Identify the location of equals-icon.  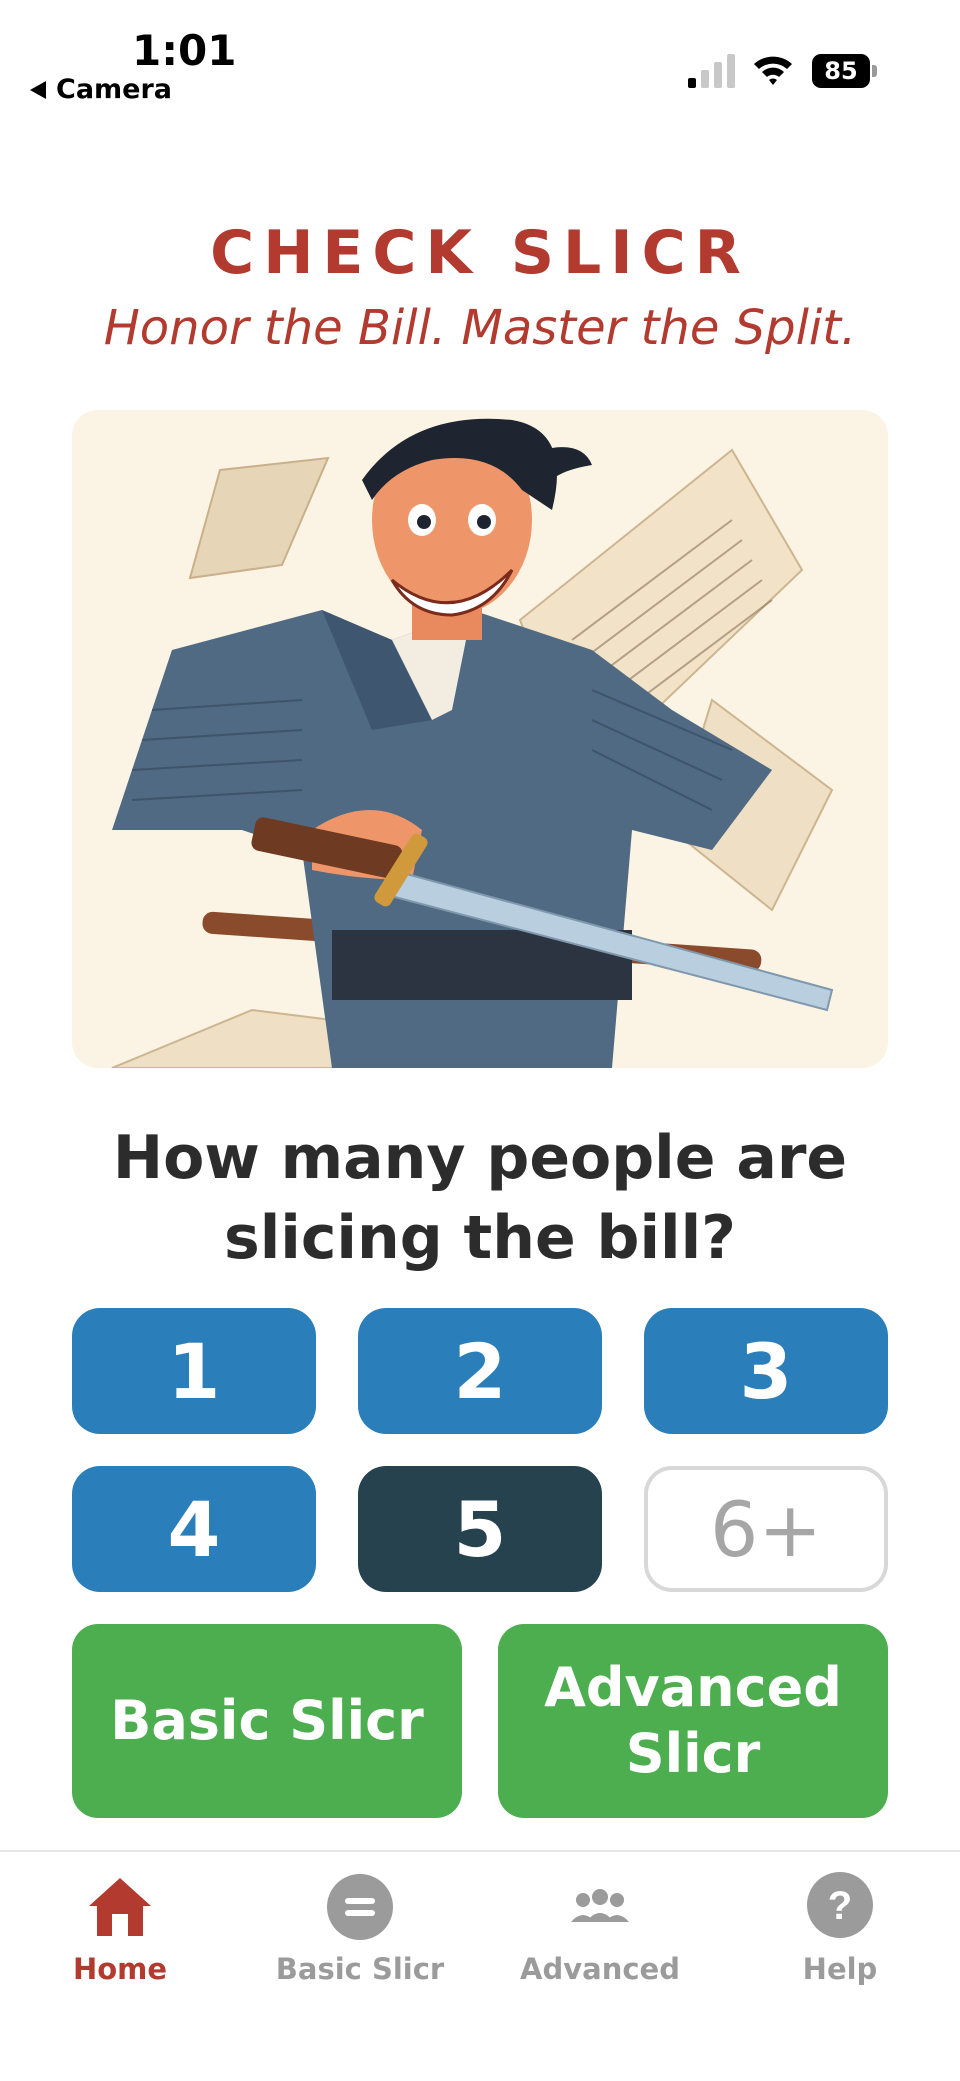
(360, 1907).